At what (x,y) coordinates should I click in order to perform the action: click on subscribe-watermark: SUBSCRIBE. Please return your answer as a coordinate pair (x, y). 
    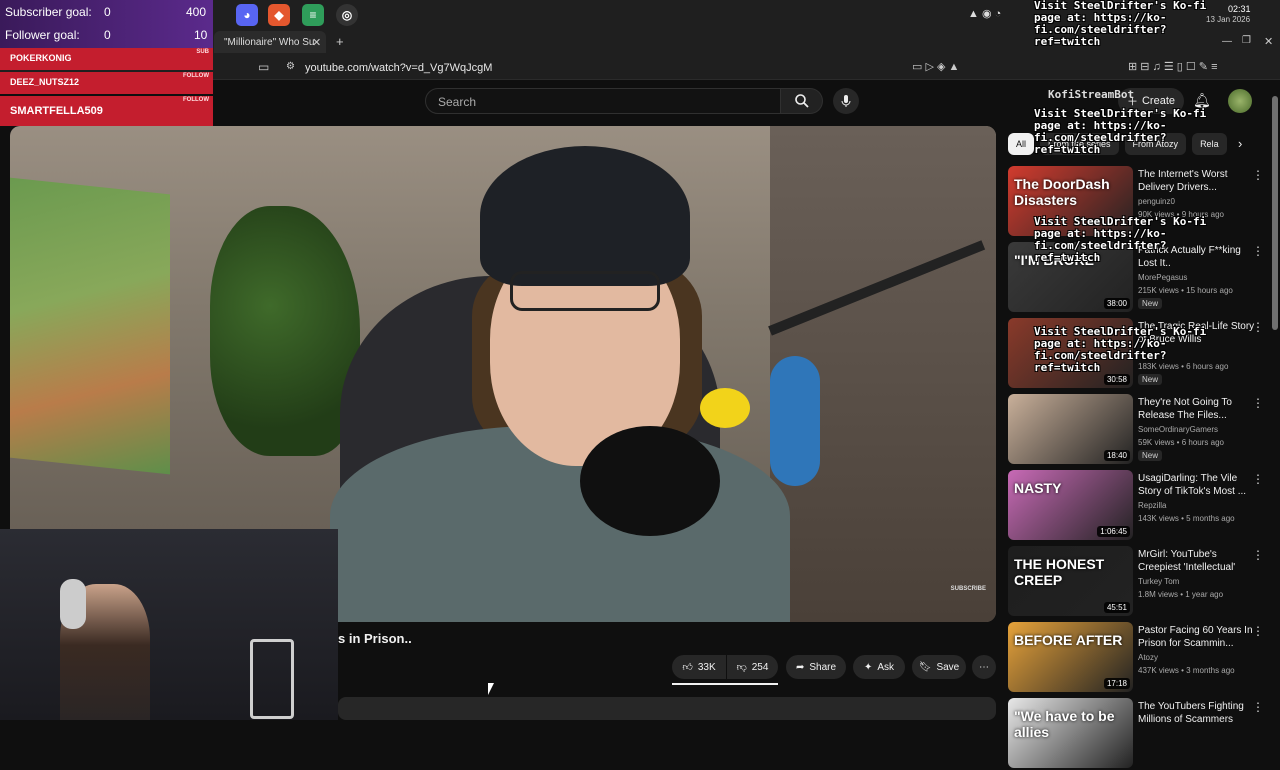
    Looking at the image, I should click on (968, 589).